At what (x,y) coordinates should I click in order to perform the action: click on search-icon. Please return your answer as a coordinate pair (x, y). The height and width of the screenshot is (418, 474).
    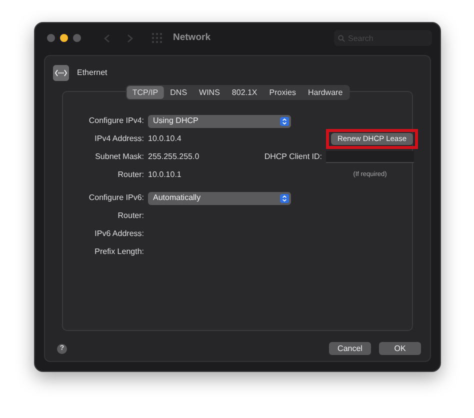
    Looking at the image, I should click on (341, 38).